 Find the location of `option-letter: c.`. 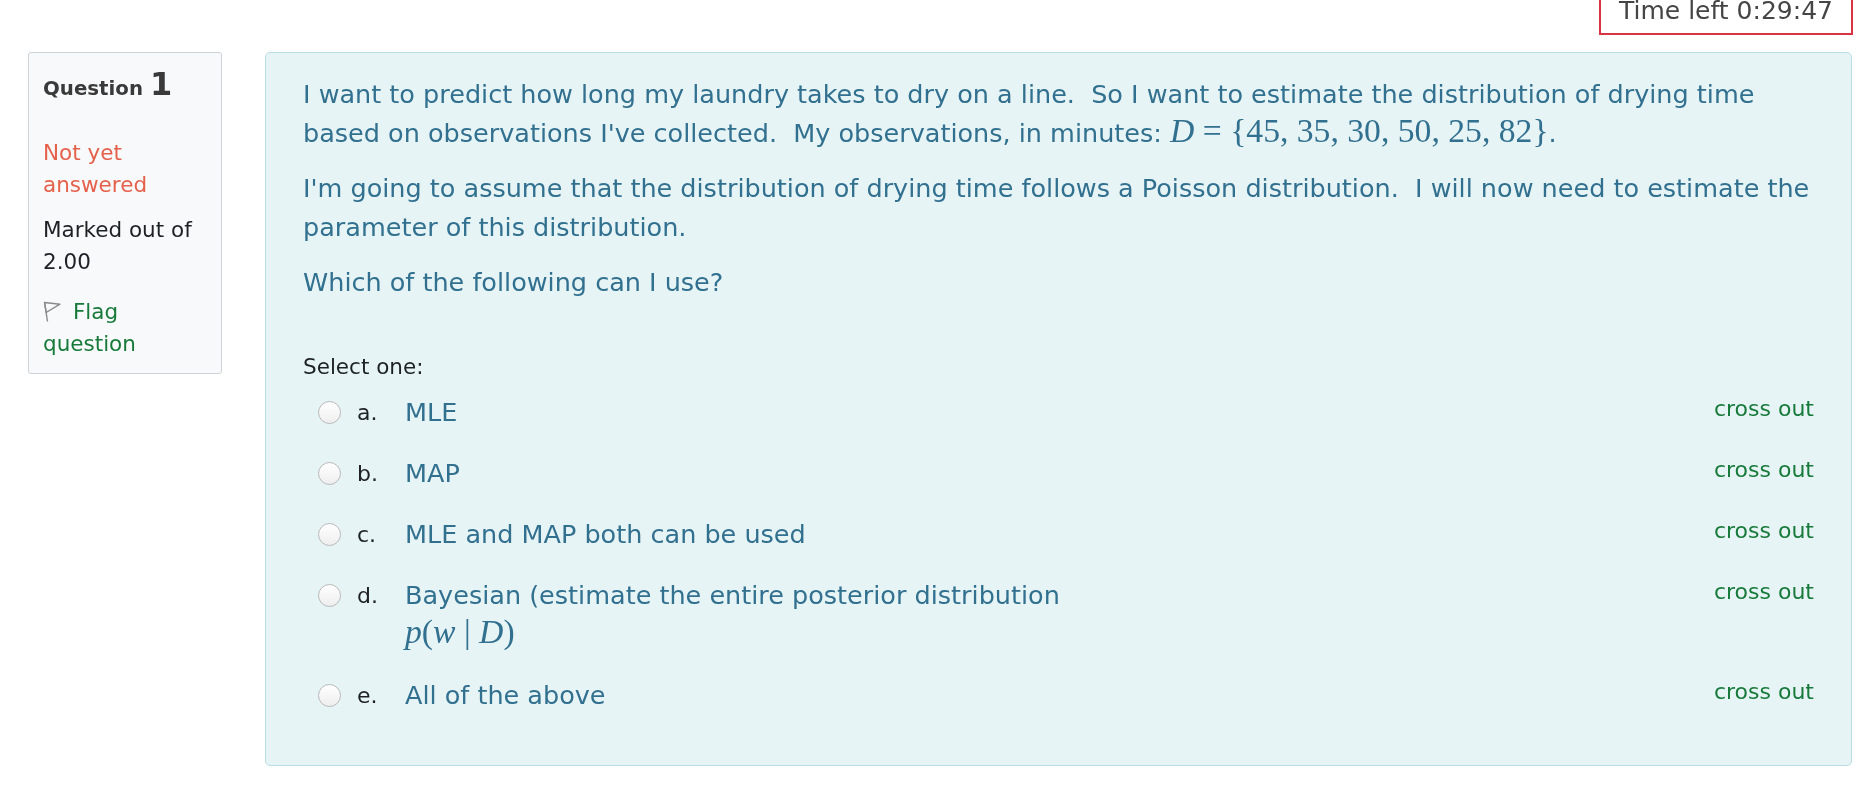

option-letter: c. is located at coordinates (367, 534).